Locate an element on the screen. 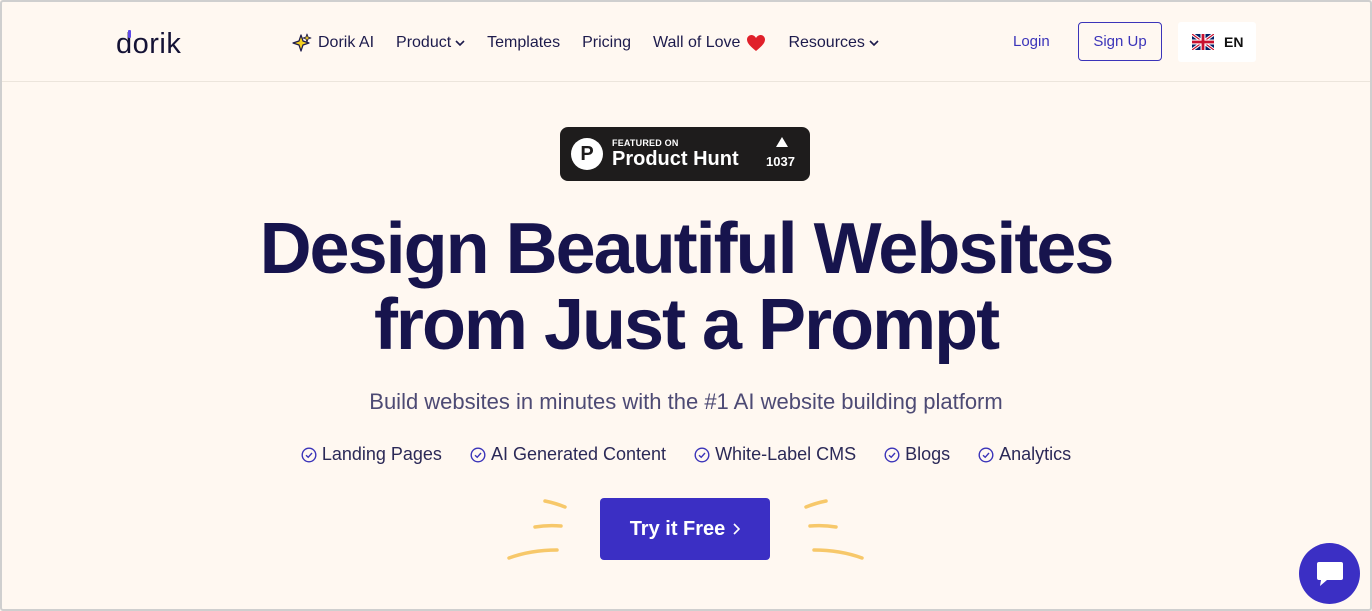 The image size is (1372, 611). feature-item: White-Label CMS is located at coordinates (775, 454).